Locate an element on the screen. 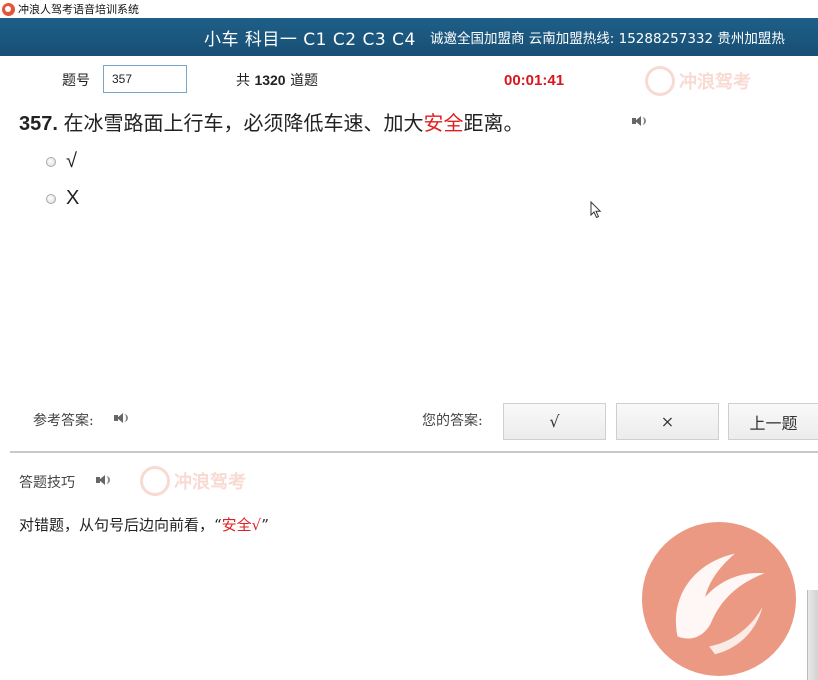  option-true-label: √ is located at coordinates (71, 161).